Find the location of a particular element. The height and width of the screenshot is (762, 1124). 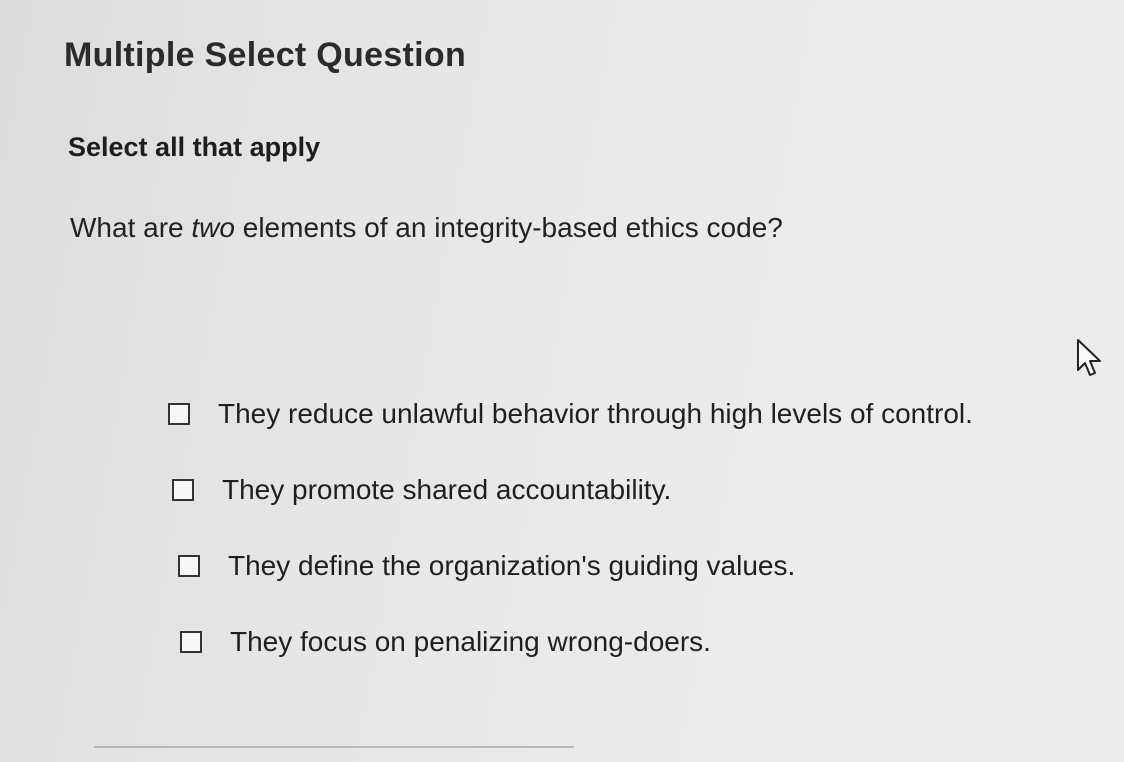

prompt-text-start: What are is located at coordinates (131, 227).